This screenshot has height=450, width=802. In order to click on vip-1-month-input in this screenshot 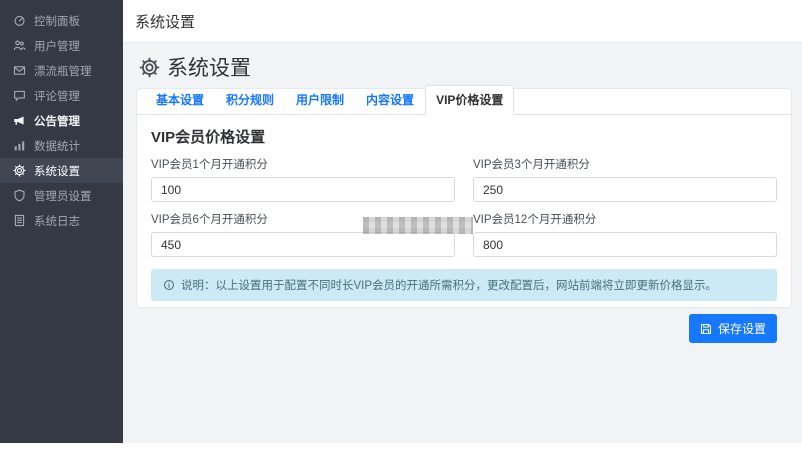, I will do `click(303, 189)`.